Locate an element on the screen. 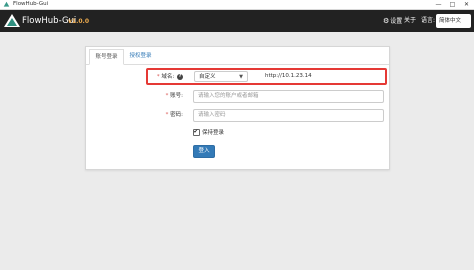 The height and width of the screenshot is (270, 474). login-tabs: 账号登录 授权登录 is located at coordinates (237, 56).